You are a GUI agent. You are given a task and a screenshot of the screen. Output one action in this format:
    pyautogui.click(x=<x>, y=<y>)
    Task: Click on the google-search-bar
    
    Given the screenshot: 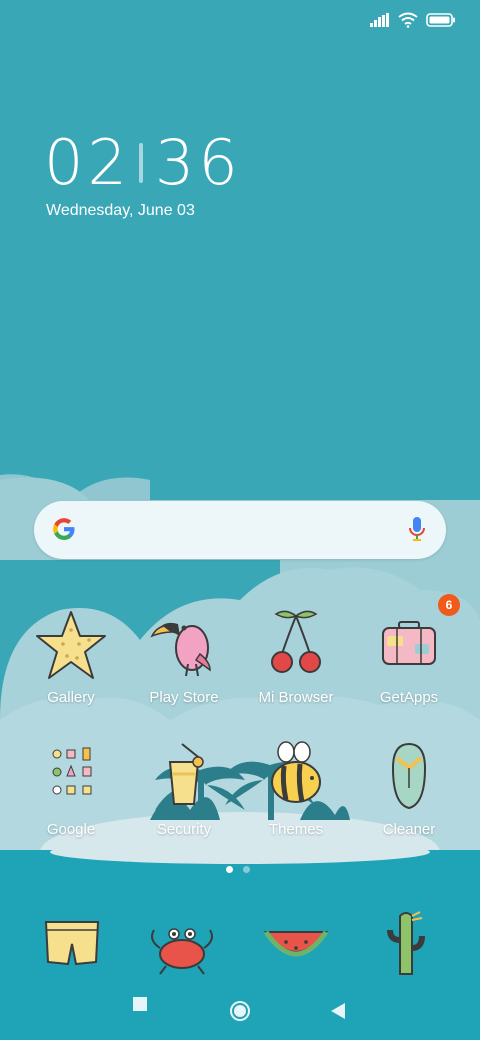 What is the action you would take?
    pyautogui.click(x=240, y=530)
    